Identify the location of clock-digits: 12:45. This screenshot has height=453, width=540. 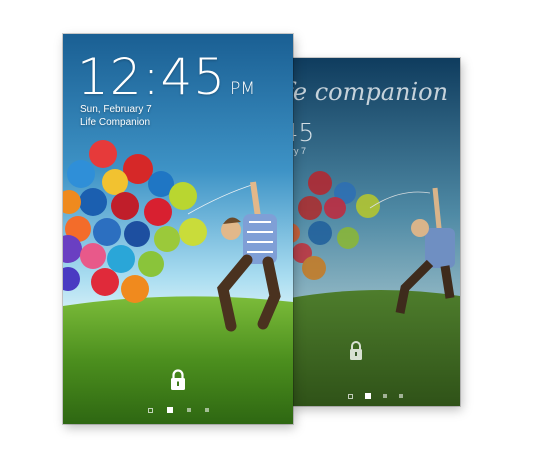
(152, 77).